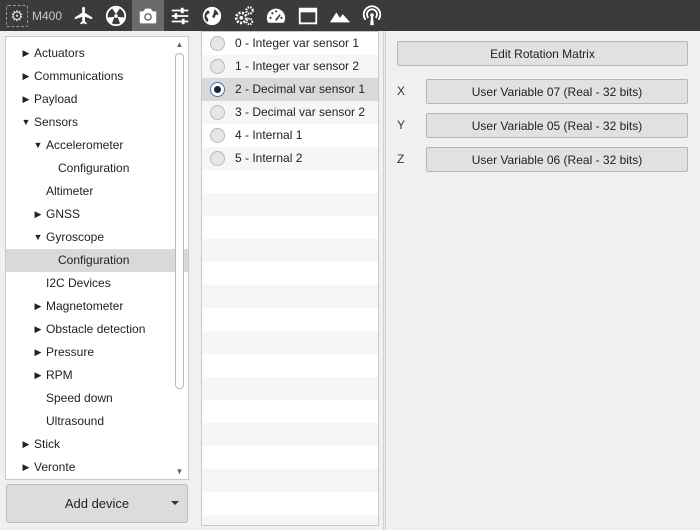 The image size is (700, 530). I want to click on tree-item-veronte: ▶ Veronte, so click(97, 467).